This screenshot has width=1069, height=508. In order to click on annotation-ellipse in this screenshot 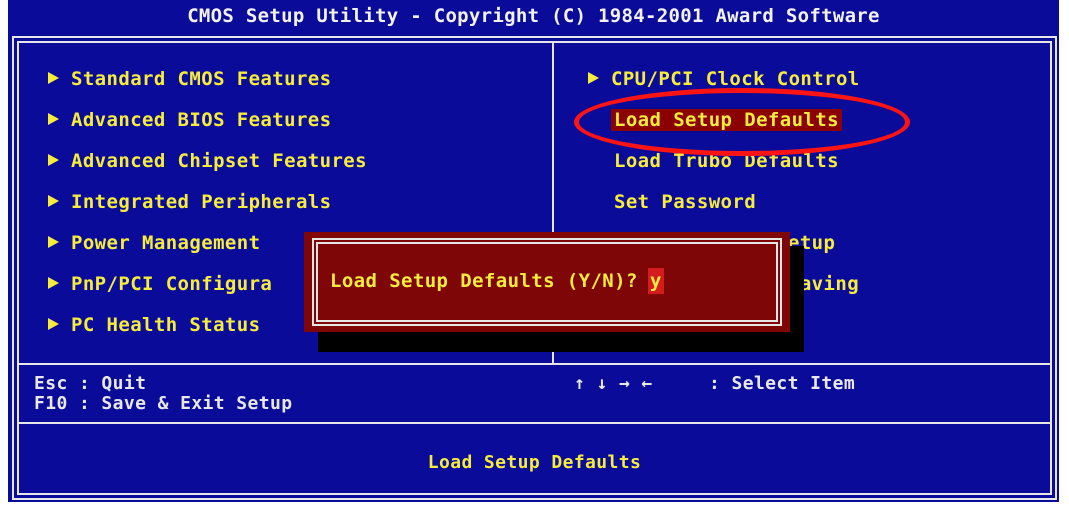, I will do `click(742, 122)`.